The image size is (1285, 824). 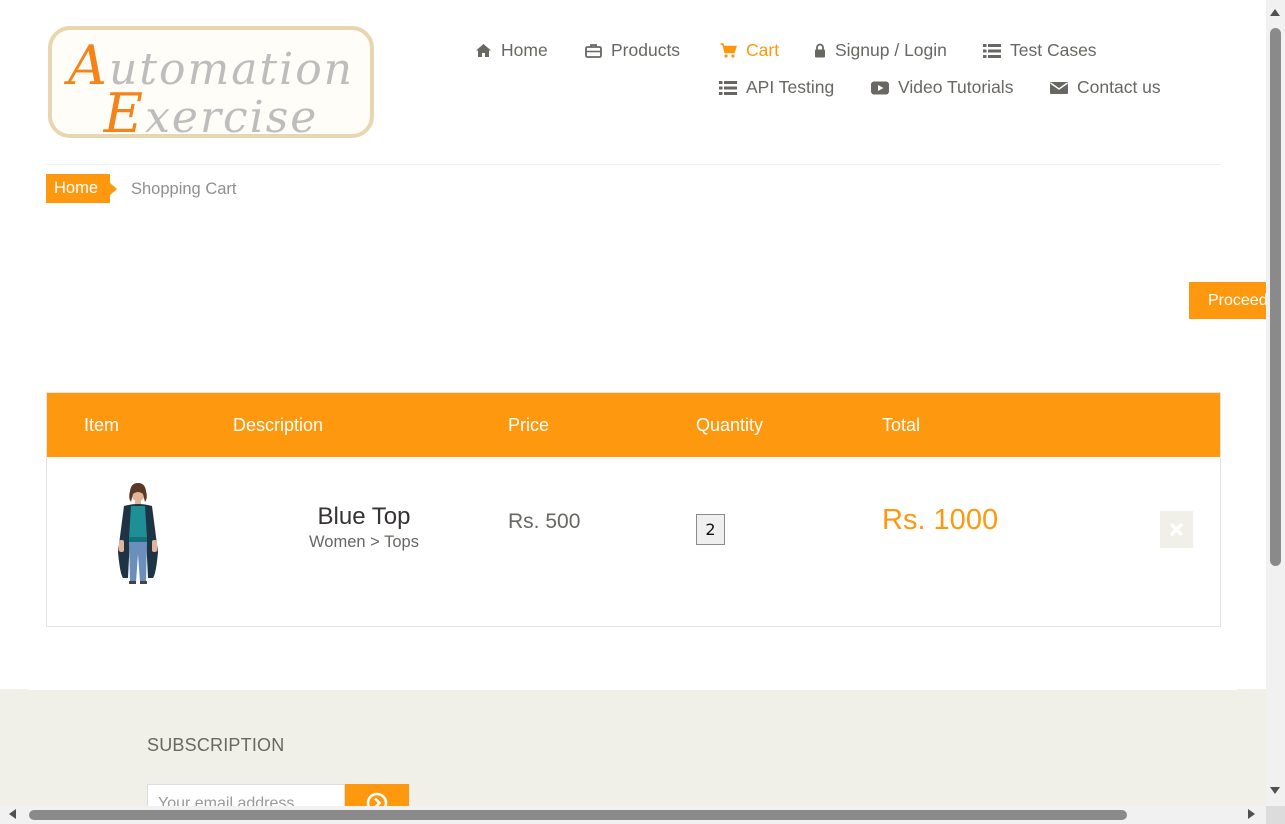 What do you see at coordinates (81, 188) in the screenshot?
I see `breadcrumb-home: Home` at bounding box center [81, 188].